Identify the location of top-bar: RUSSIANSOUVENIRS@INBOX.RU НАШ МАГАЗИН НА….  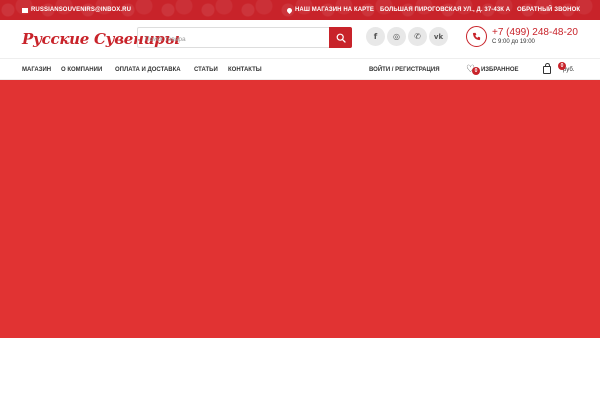
(300, 10).